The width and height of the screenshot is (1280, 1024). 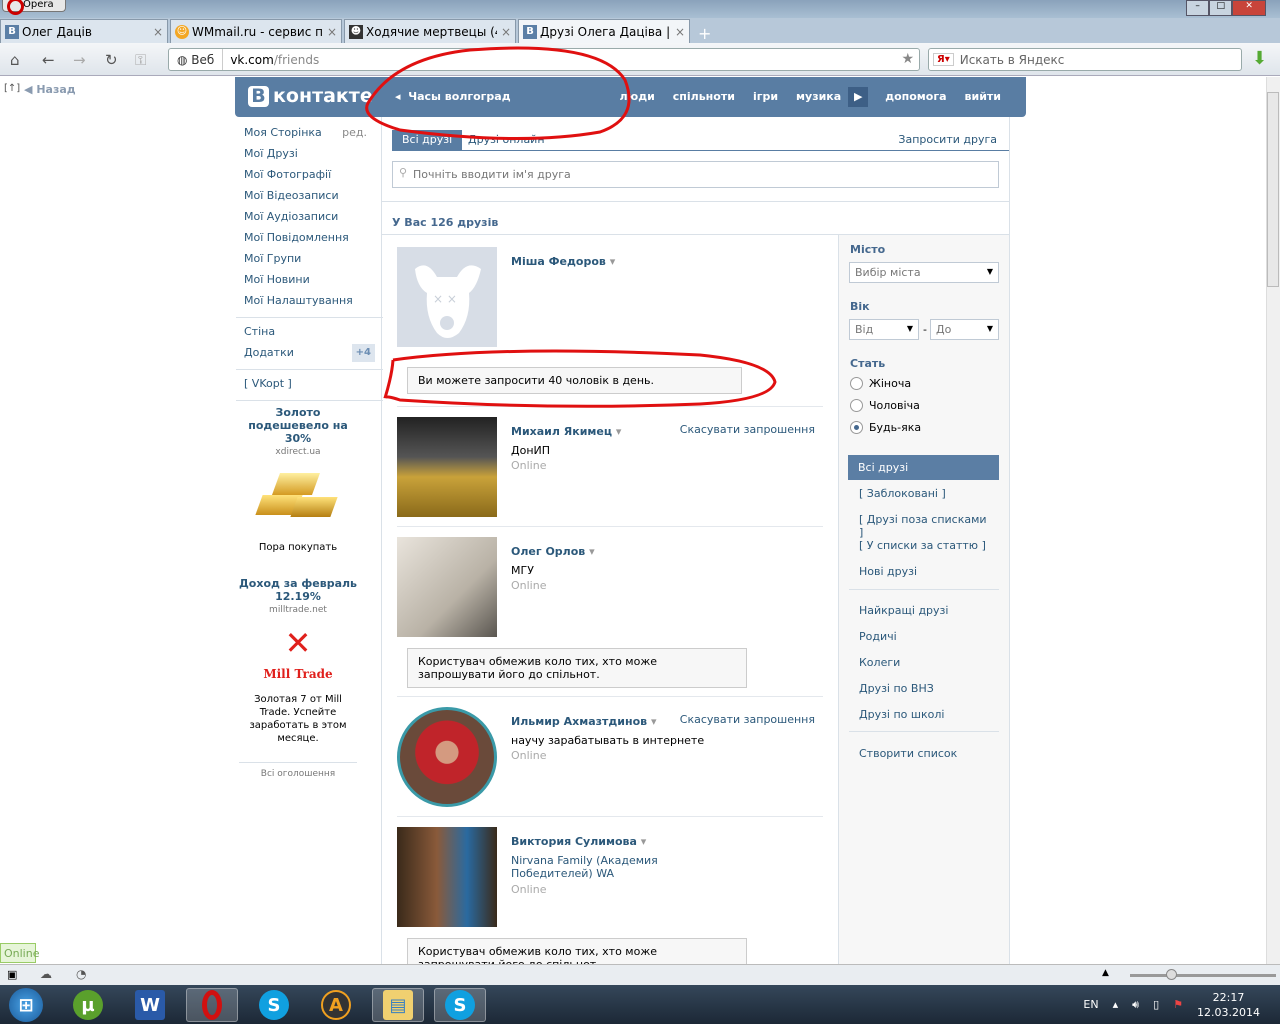 What do you see at coordinates (430, 31) in the screenshot?
I see `browser-tab: ☻Ходячие мертвецы (4 ... ×` at bounding box center [430, 31].